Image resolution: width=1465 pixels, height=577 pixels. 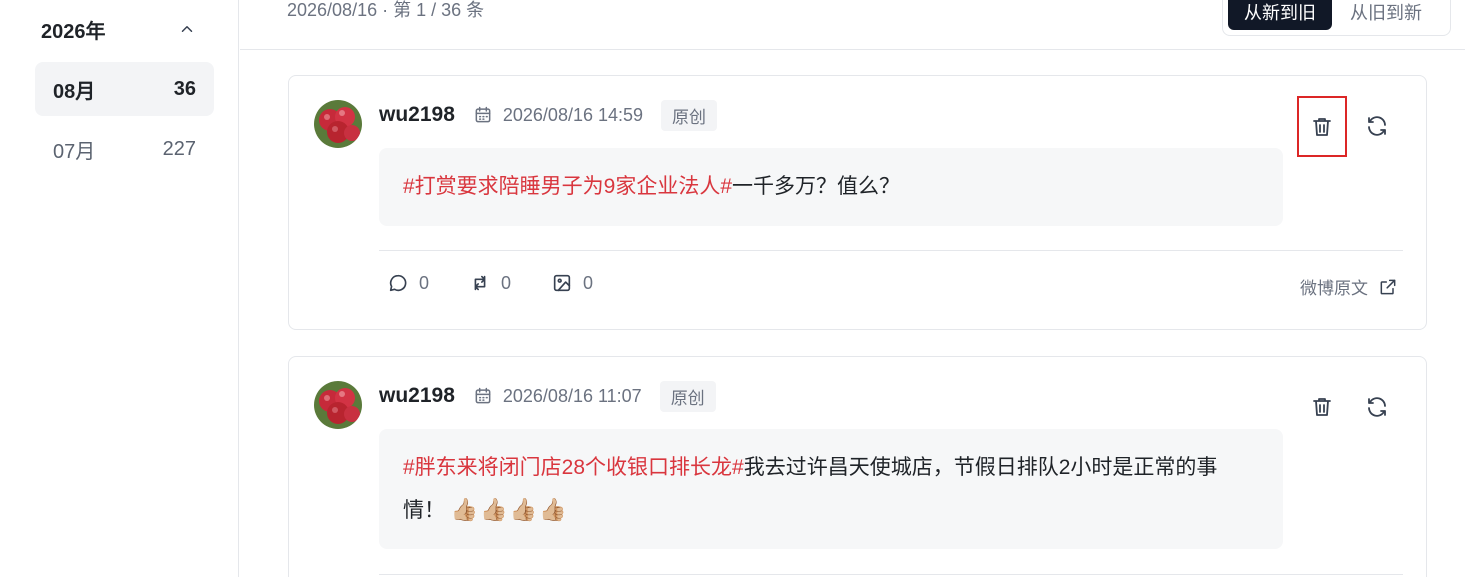 I want to click on content-header: 2026/08/16 · 第 1 / 36 条 从新到旧 从旧到新, so click(x=852, y=25).